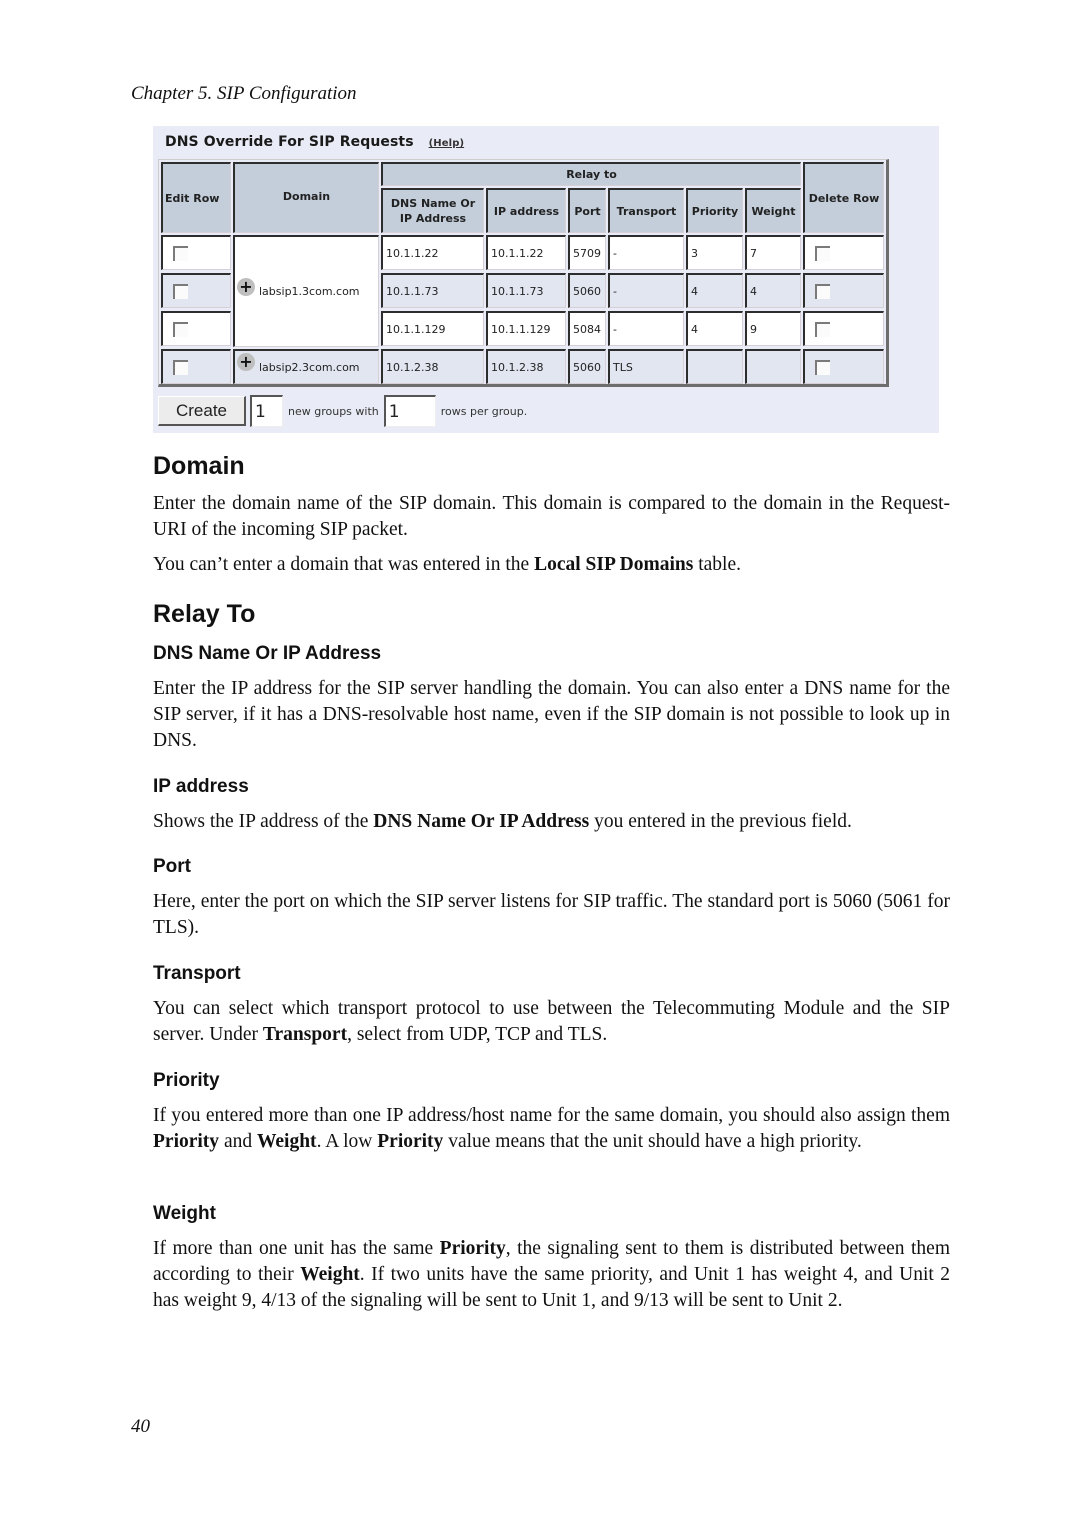 This screenshot has width=1080, height=1527. Describe the element at coordinates (266, 411) in the screenshot. I see `new-groups-input` at that location.